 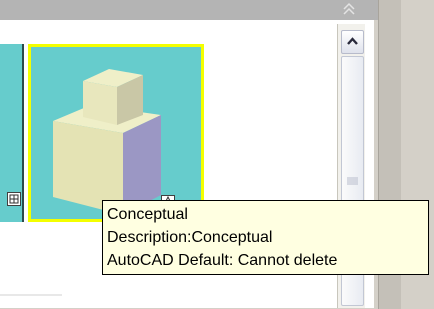 What do you see at coordinates (222, 260) in the screenshot?
I see `tooltip-note: AutoCAD Default: Cannot delete` at bounding box center [222, 260].